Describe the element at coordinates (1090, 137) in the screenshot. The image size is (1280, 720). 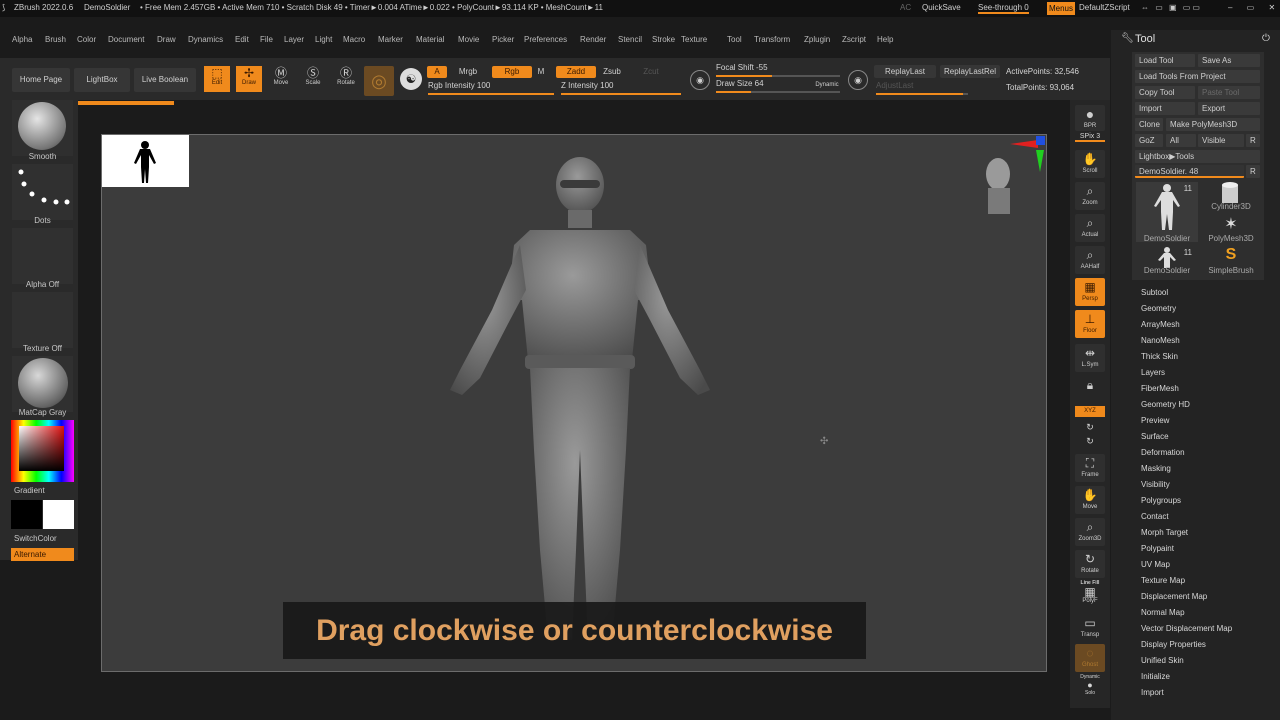
I see `spix-slider: SPix 3` at that location.